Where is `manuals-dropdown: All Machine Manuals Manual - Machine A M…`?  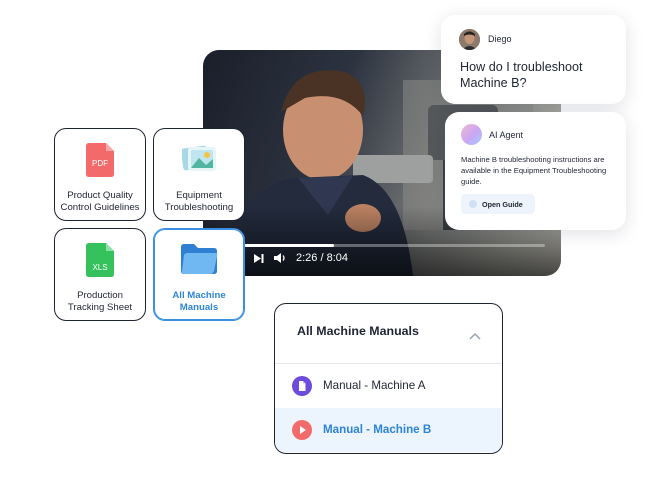 manuals-dropdown: All Machine Manuals Manual - Machine A M… is located at coordinates (388, 378).